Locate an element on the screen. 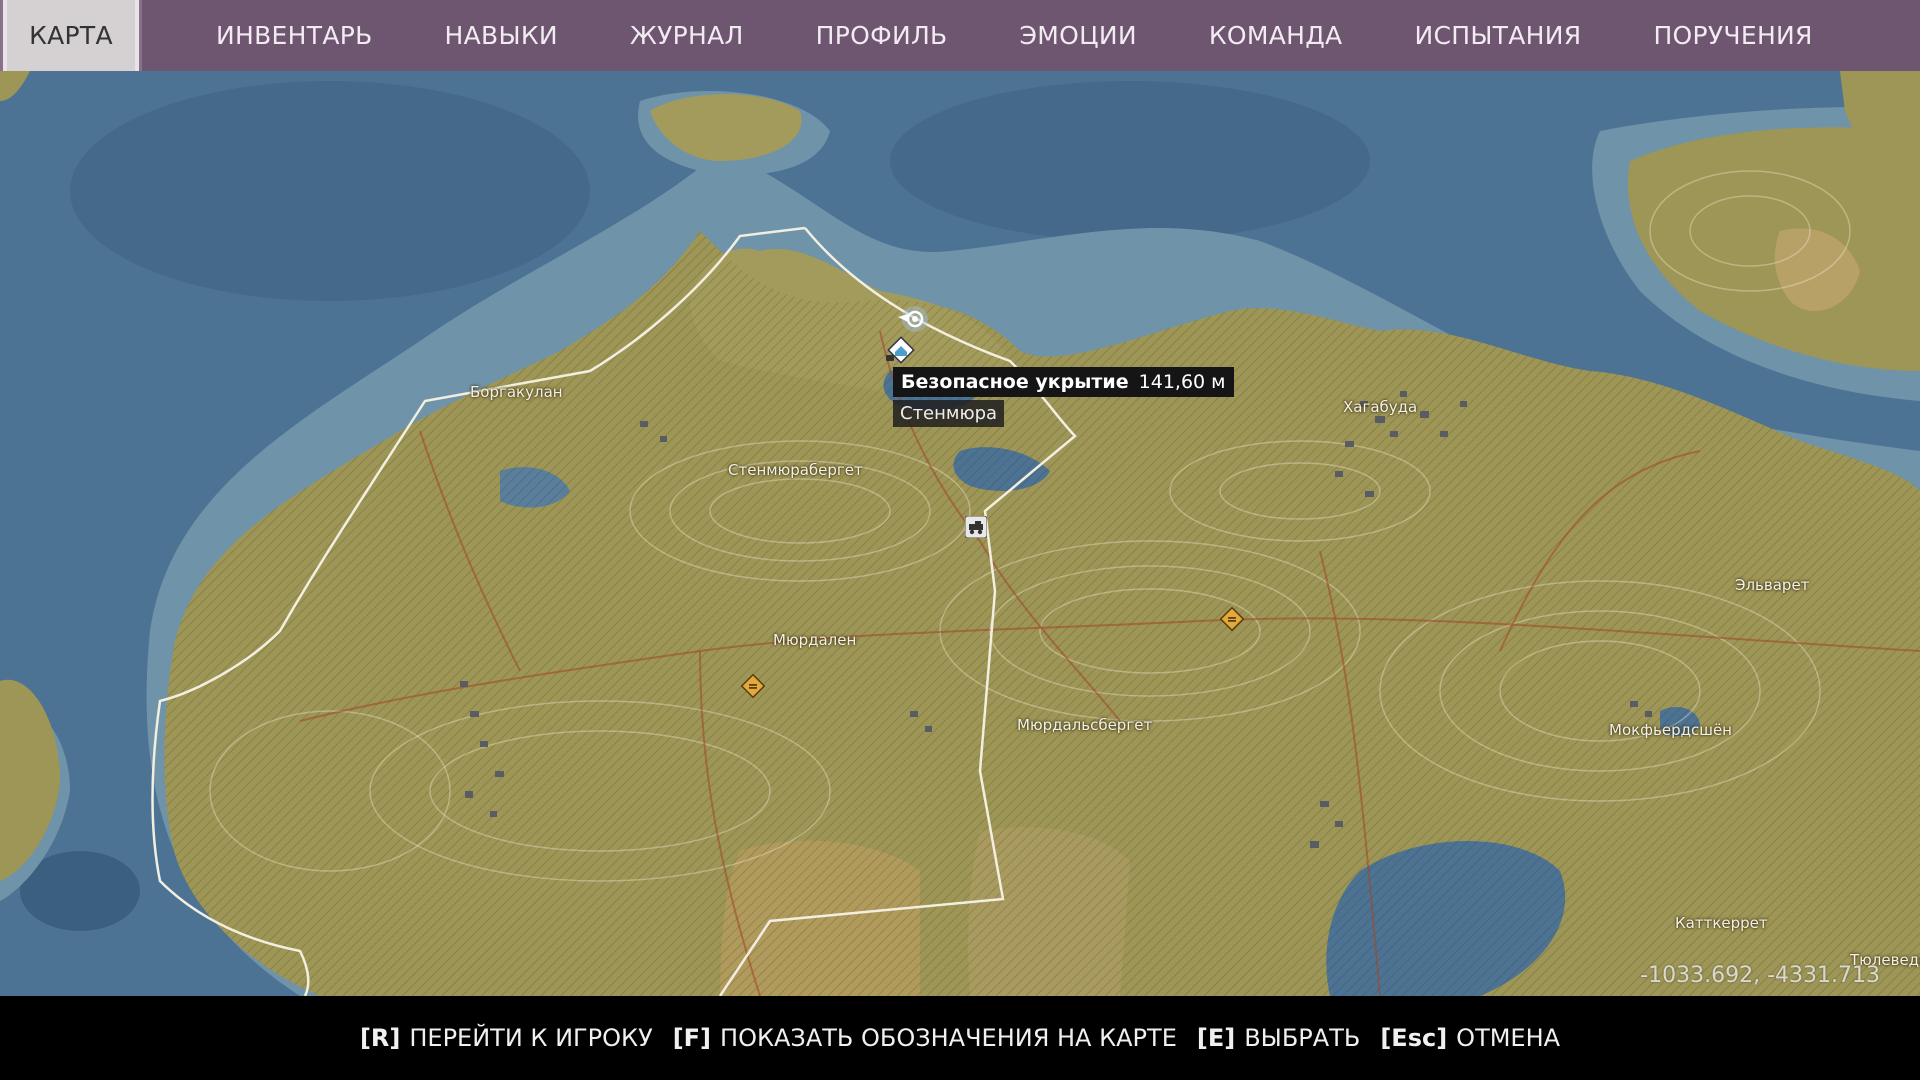 The image size is (1920, 1080). hint-show-legend: [F] ПОКАЗАТЬ ОБОЗНАЧЕНИЯ НА КАРТЕ is located at coordinates (925, 1038).